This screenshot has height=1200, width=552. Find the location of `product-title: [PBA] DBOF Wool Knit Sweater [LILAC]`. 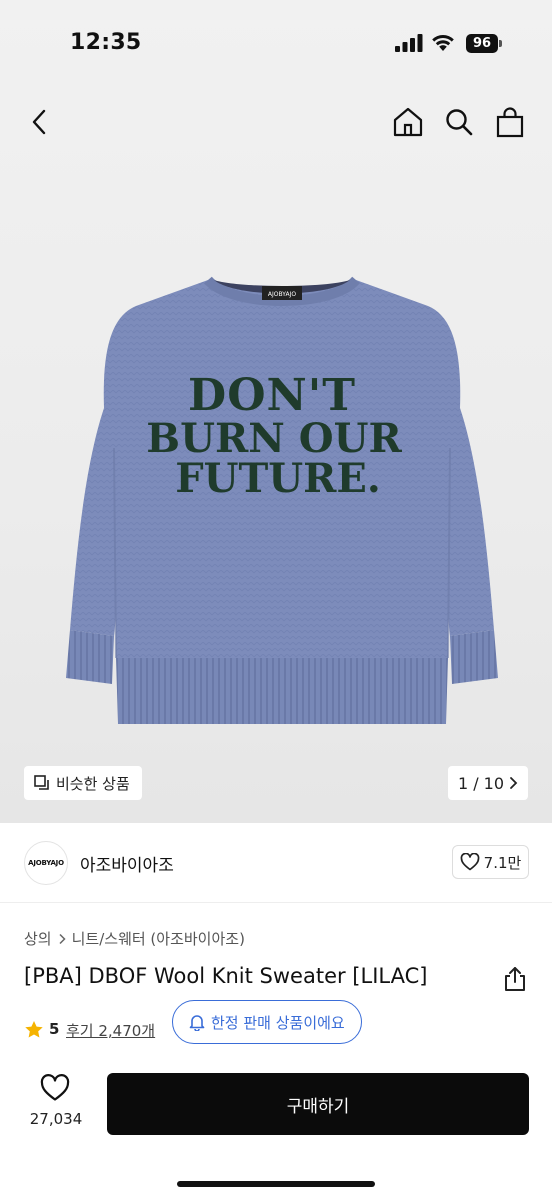

product-title: [PBA] DBOF Wool Knit Sweater [LILAC] is located at coordinates (226, 976).